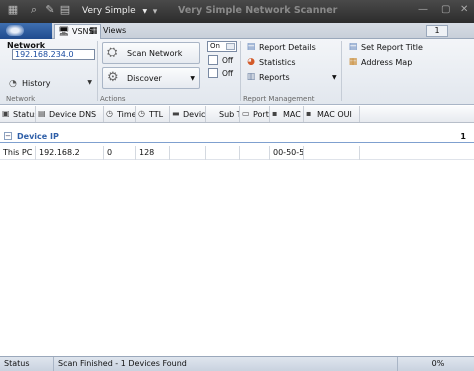 This screenshot has width=474, height=371. What do you see at coordinates (126, 114) in the screenshot?
I see `column-label: Time` at bounding box center [126, 114].